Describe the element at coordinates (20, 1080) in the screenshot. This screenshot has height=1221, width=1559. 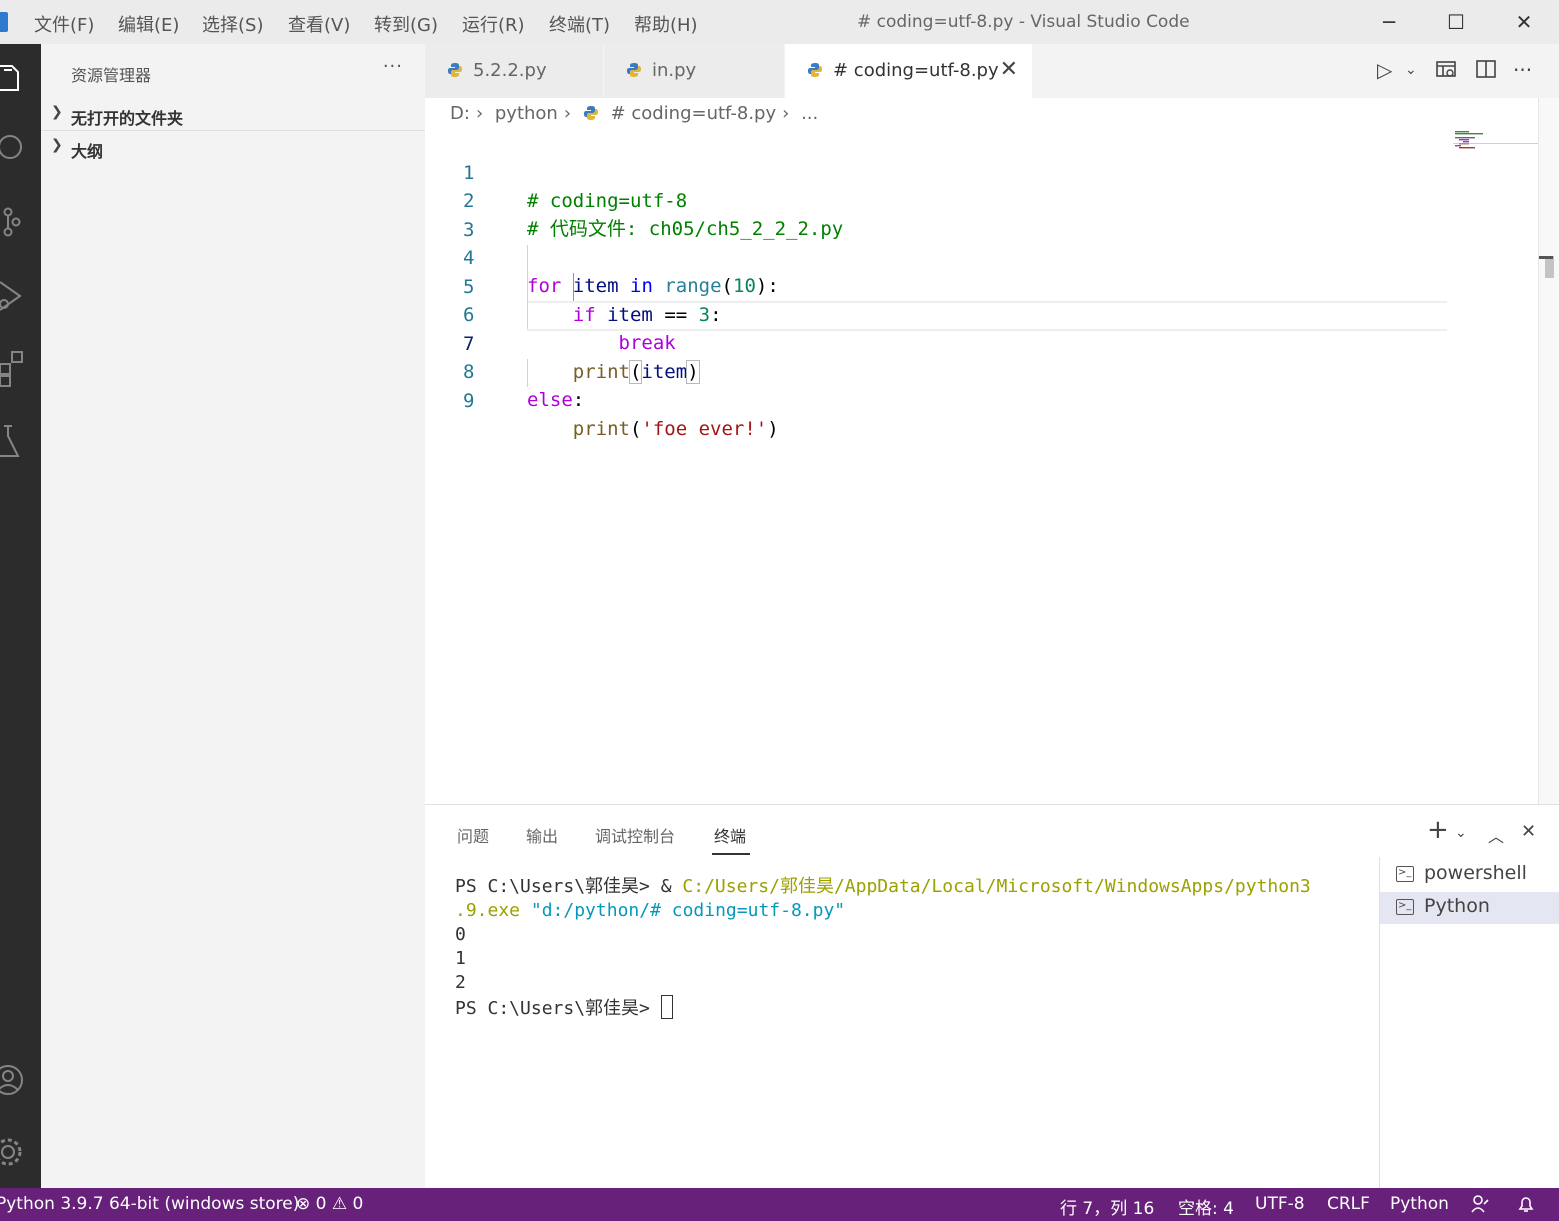
I see `accounts-icon` at that location.